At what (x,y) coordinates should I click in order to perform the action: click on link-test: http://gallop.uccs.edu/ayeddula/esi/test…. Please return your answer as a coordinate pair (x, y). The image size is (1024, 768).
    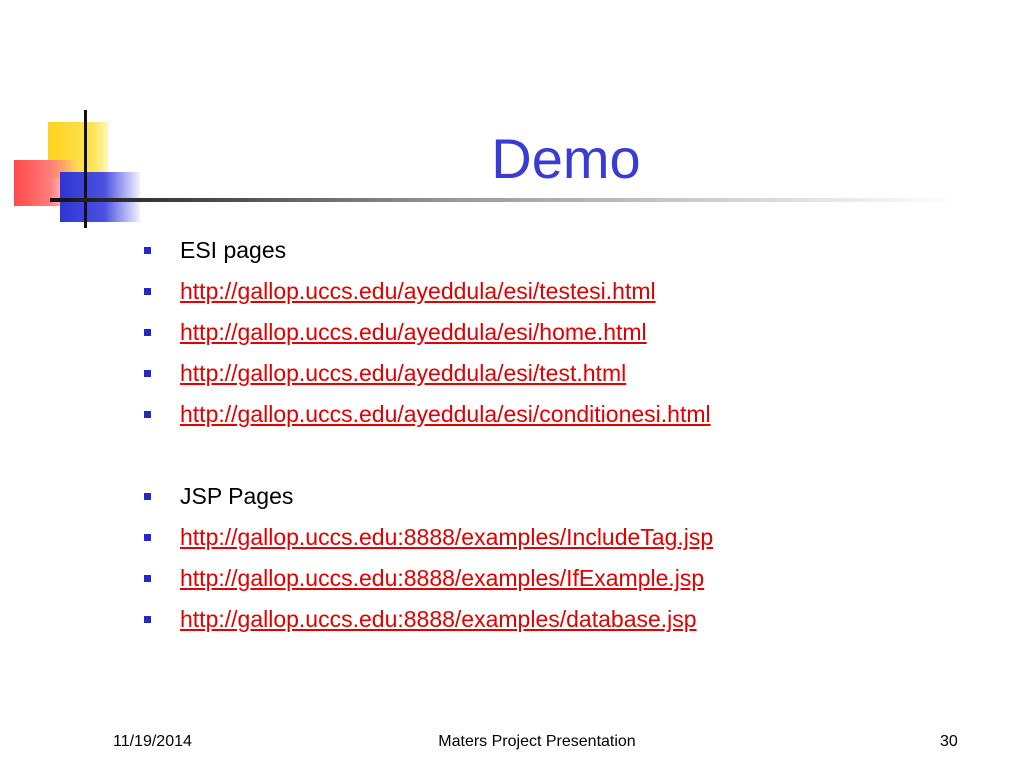
    Looking at the image, I should click on (403, 373).